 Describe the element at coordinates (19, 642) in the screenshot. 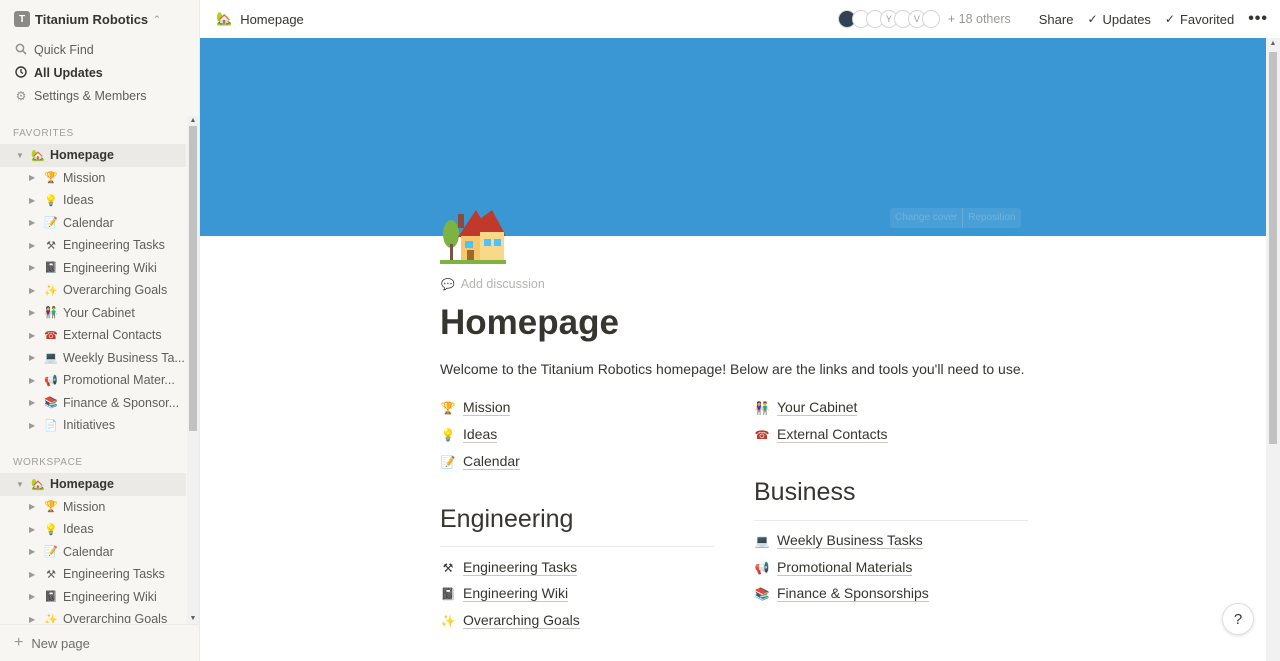

I see `plus-icon: +` at that location.